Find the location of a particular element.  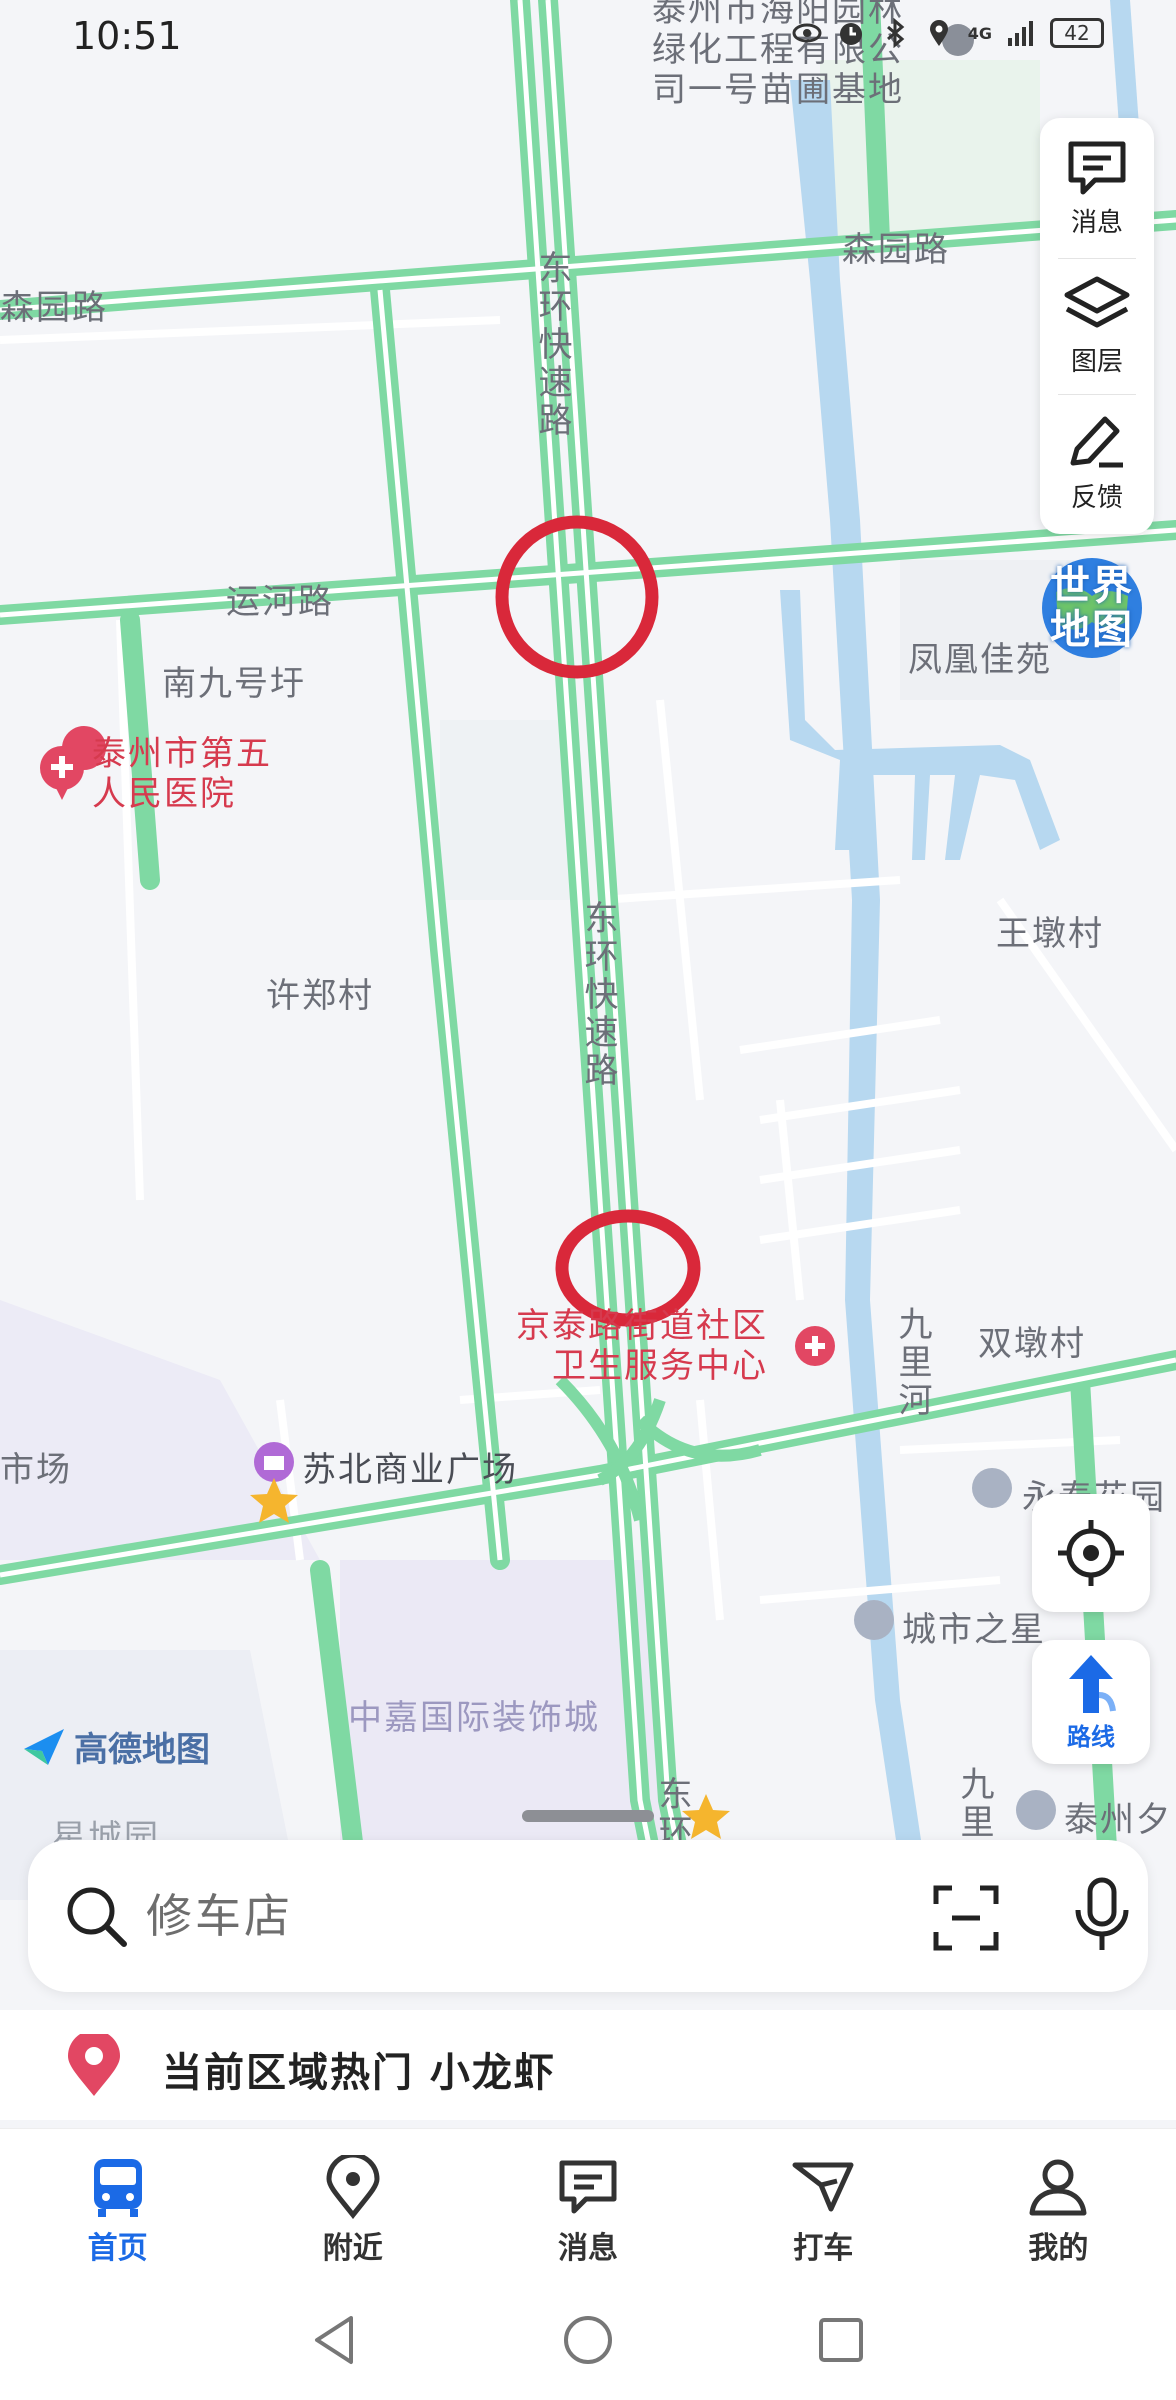

bottom-nav: 首页 附近 消息 打车 我的 is located at coordinates (588, 2204).